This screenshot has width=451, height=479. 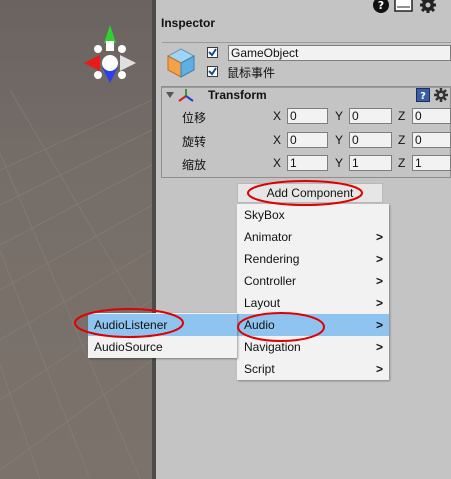 What do you see at coordinates (277, 140) in the screenshot?
I see `rotation-x-label: X` at bounding box center [277, 140].